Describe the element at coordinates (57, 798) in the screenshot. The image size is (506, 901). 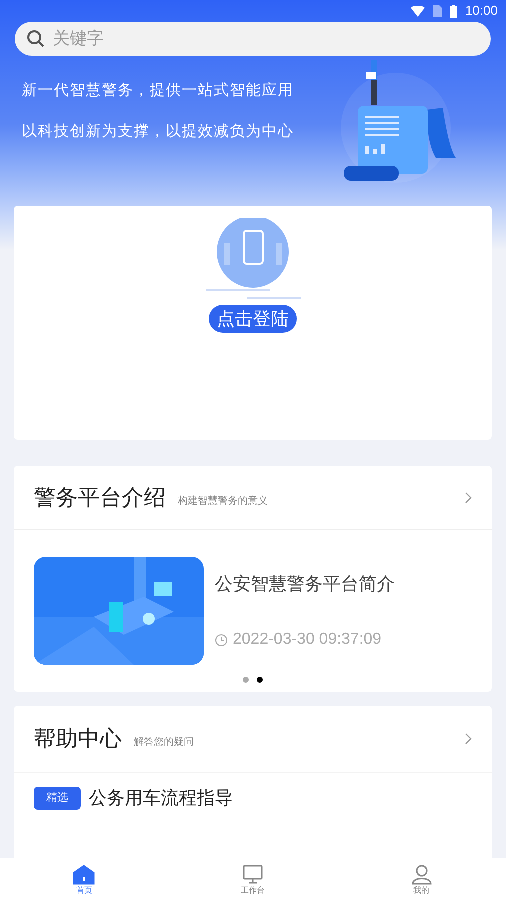
I see `featured-tag: 精选` at that location.